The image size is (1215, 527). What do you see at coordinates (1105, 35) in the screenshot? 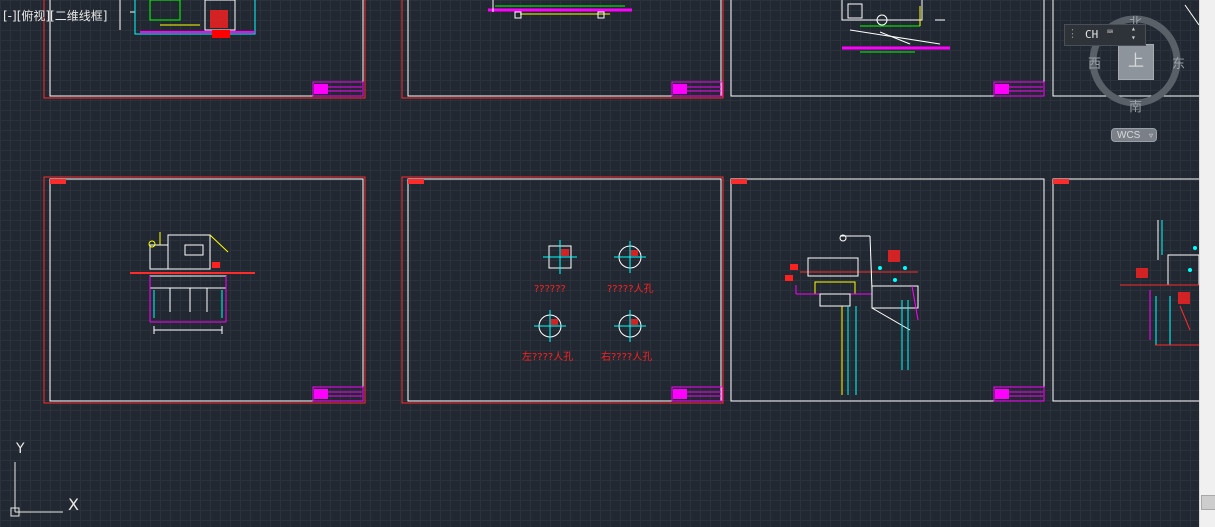
I see `ime-language-bar: ⋮ CH ⌨ ▴ ▾` at bounding box center [1105, 35].